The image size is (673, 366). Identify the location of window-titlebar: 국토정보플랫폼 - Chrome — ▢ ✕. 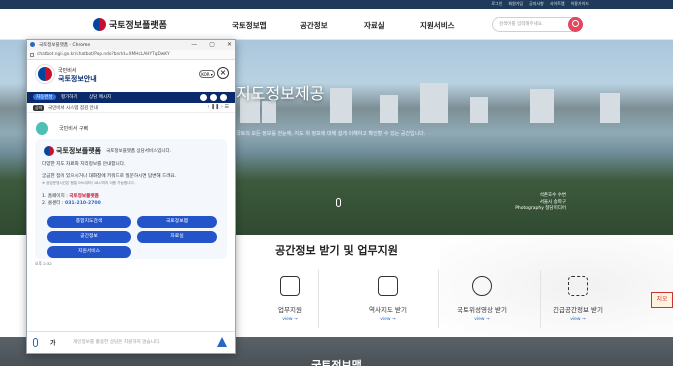
(131, 45).